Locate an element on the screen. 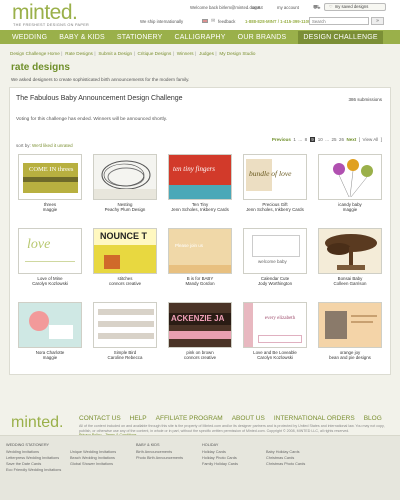 This screenshot has width=400, height=500. pager-view-all: View All is located at coordinates (371, 139).